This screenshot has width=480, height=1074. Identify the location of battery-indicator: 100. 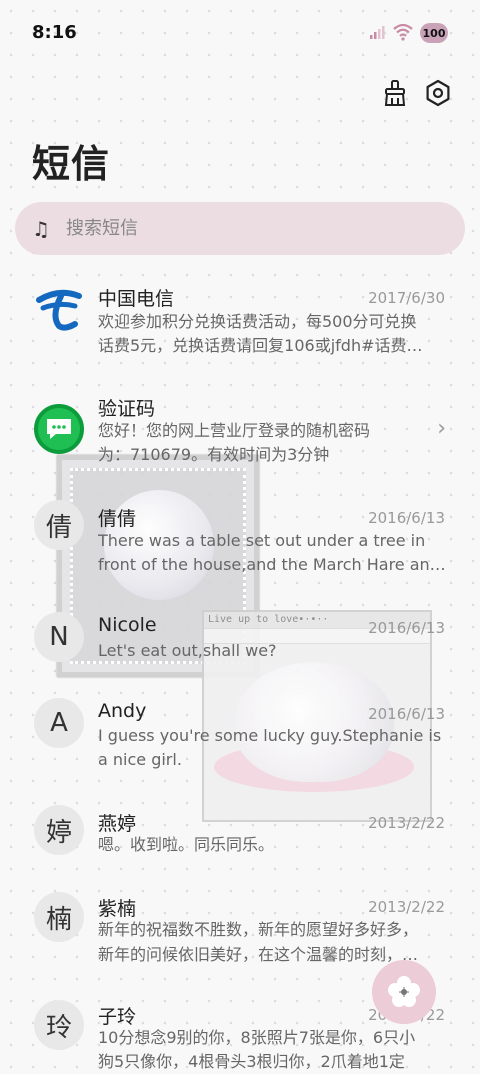
(434, 33).